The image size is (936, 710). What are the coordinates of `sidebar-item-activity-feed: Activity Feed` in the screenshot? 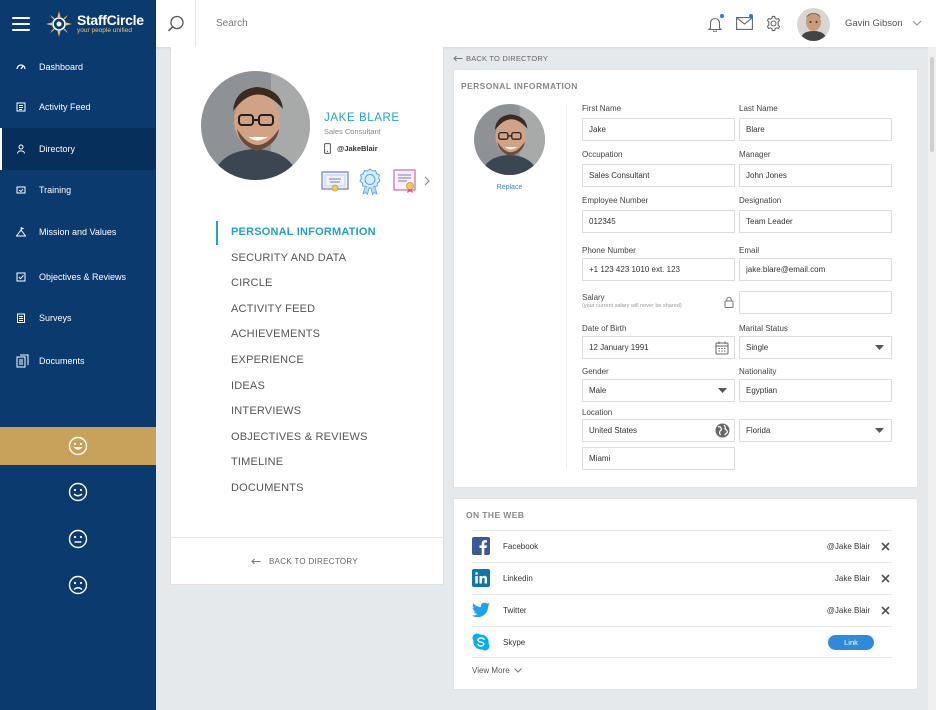 It's located at (78, 107).